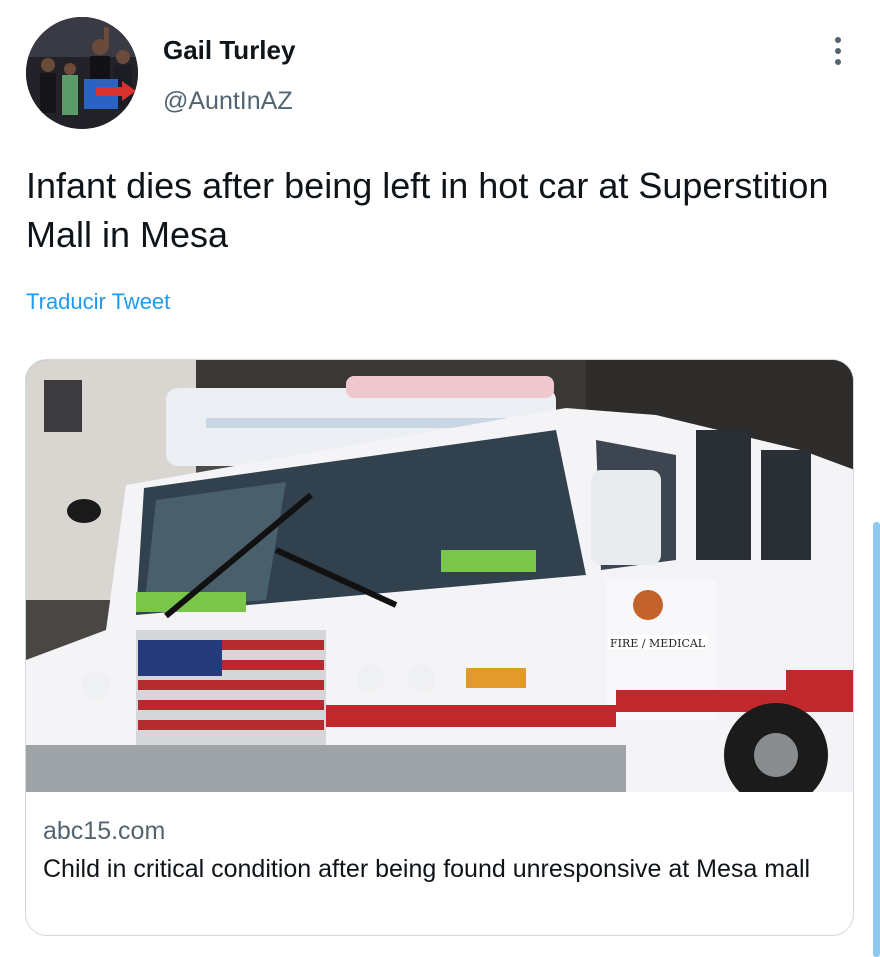  I want to click on scrollbar, so click(876, 739).